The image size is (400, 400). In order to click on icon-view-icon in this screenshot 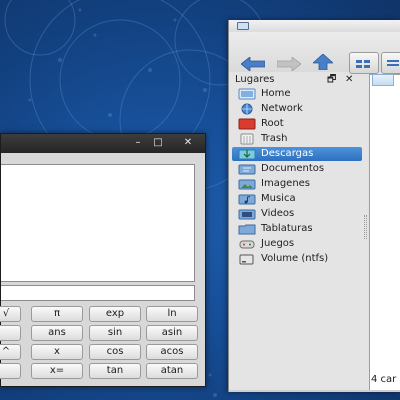, I will do `click(363, 64)`.